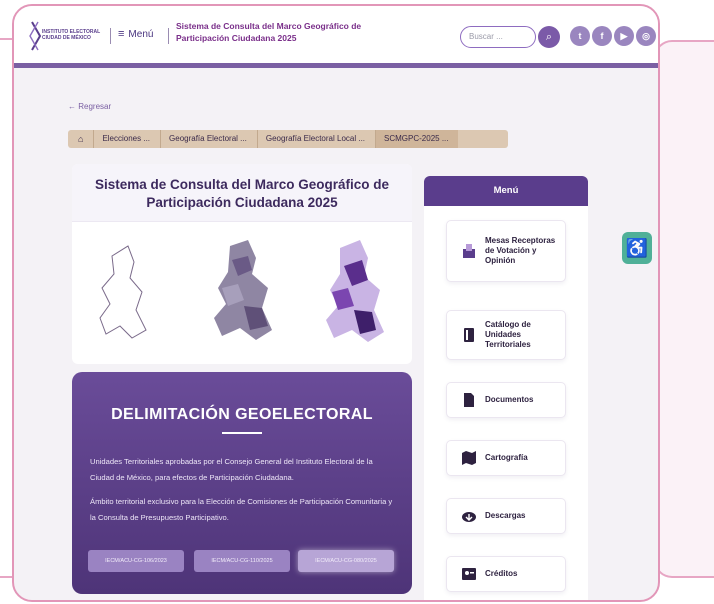 The height and width of the screenshot is (604, 714). I want to click on menu-item-cartografia: Cartografía, so click(506, 458).